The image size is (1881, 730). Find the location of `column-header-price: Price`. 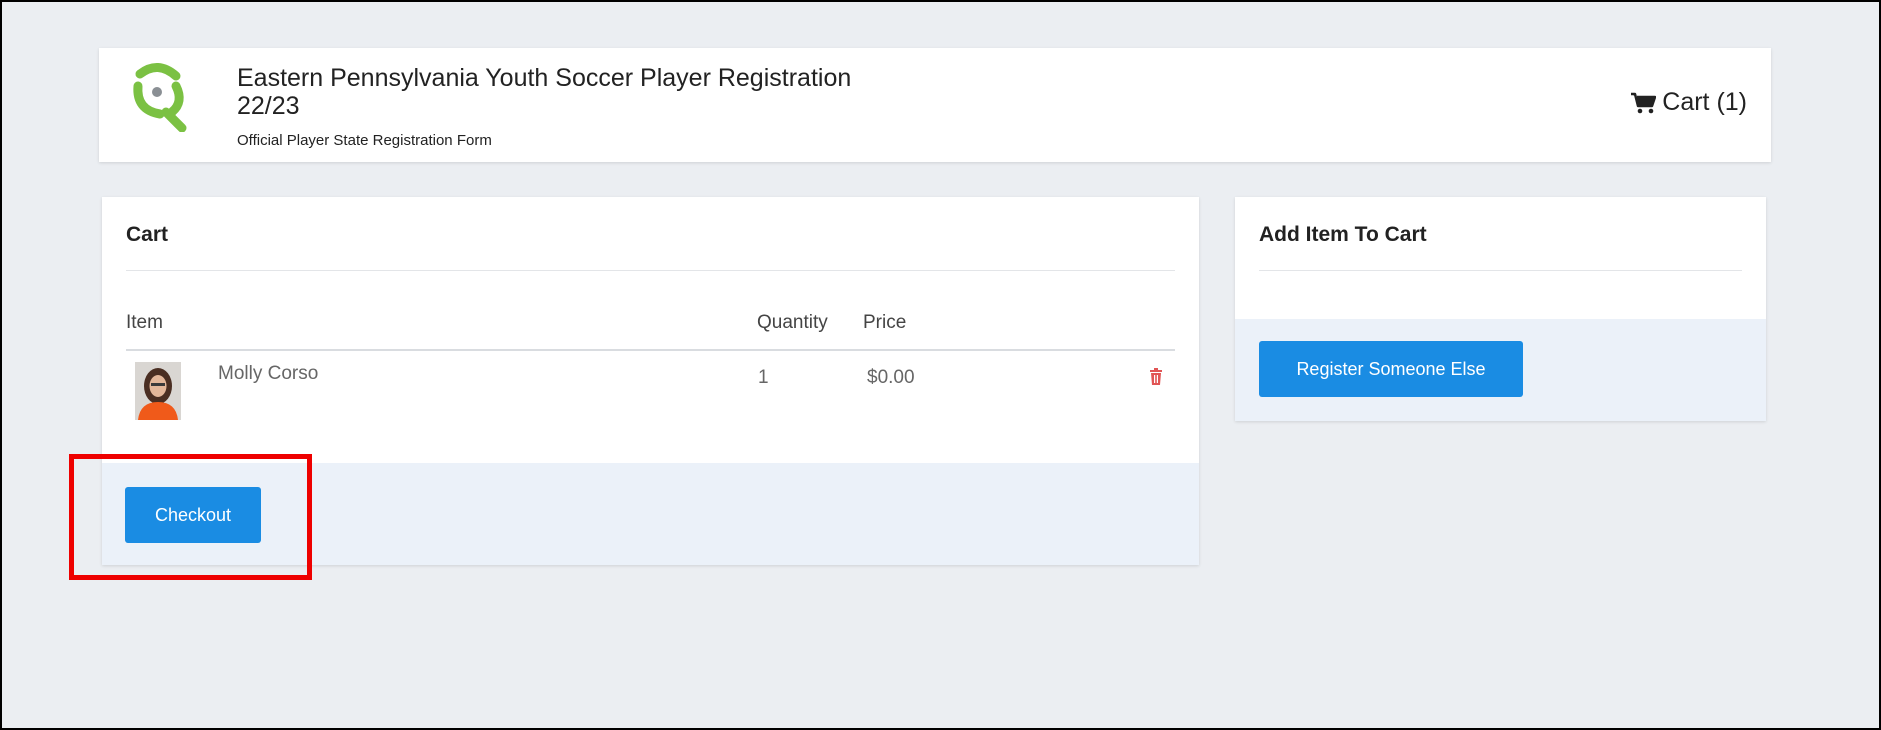

column-header-price: Price is located at coordinates (885, 322).